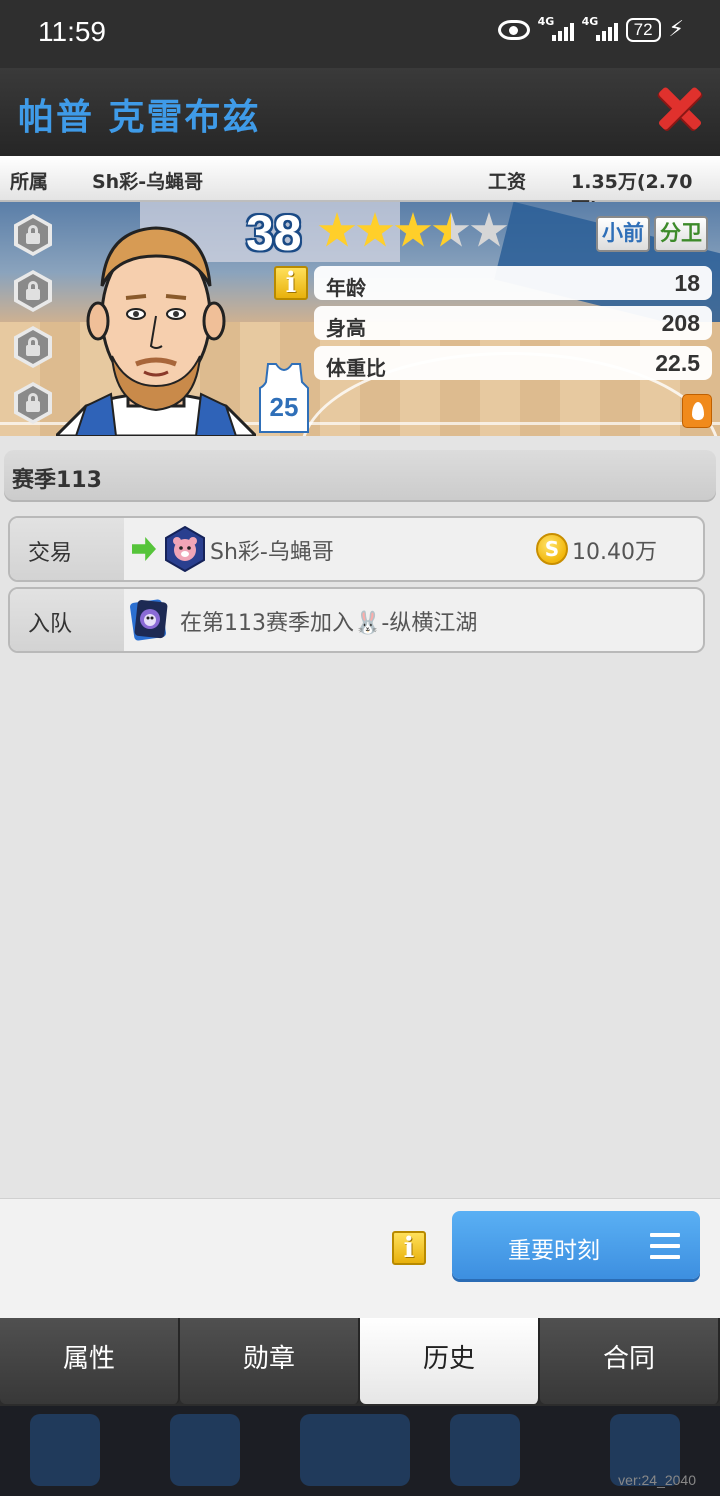 This screenshot has width=720, height=1496. Describe the element at coordinates (72, 31) in the screenshot. I see `clock: 11:59` at that location.